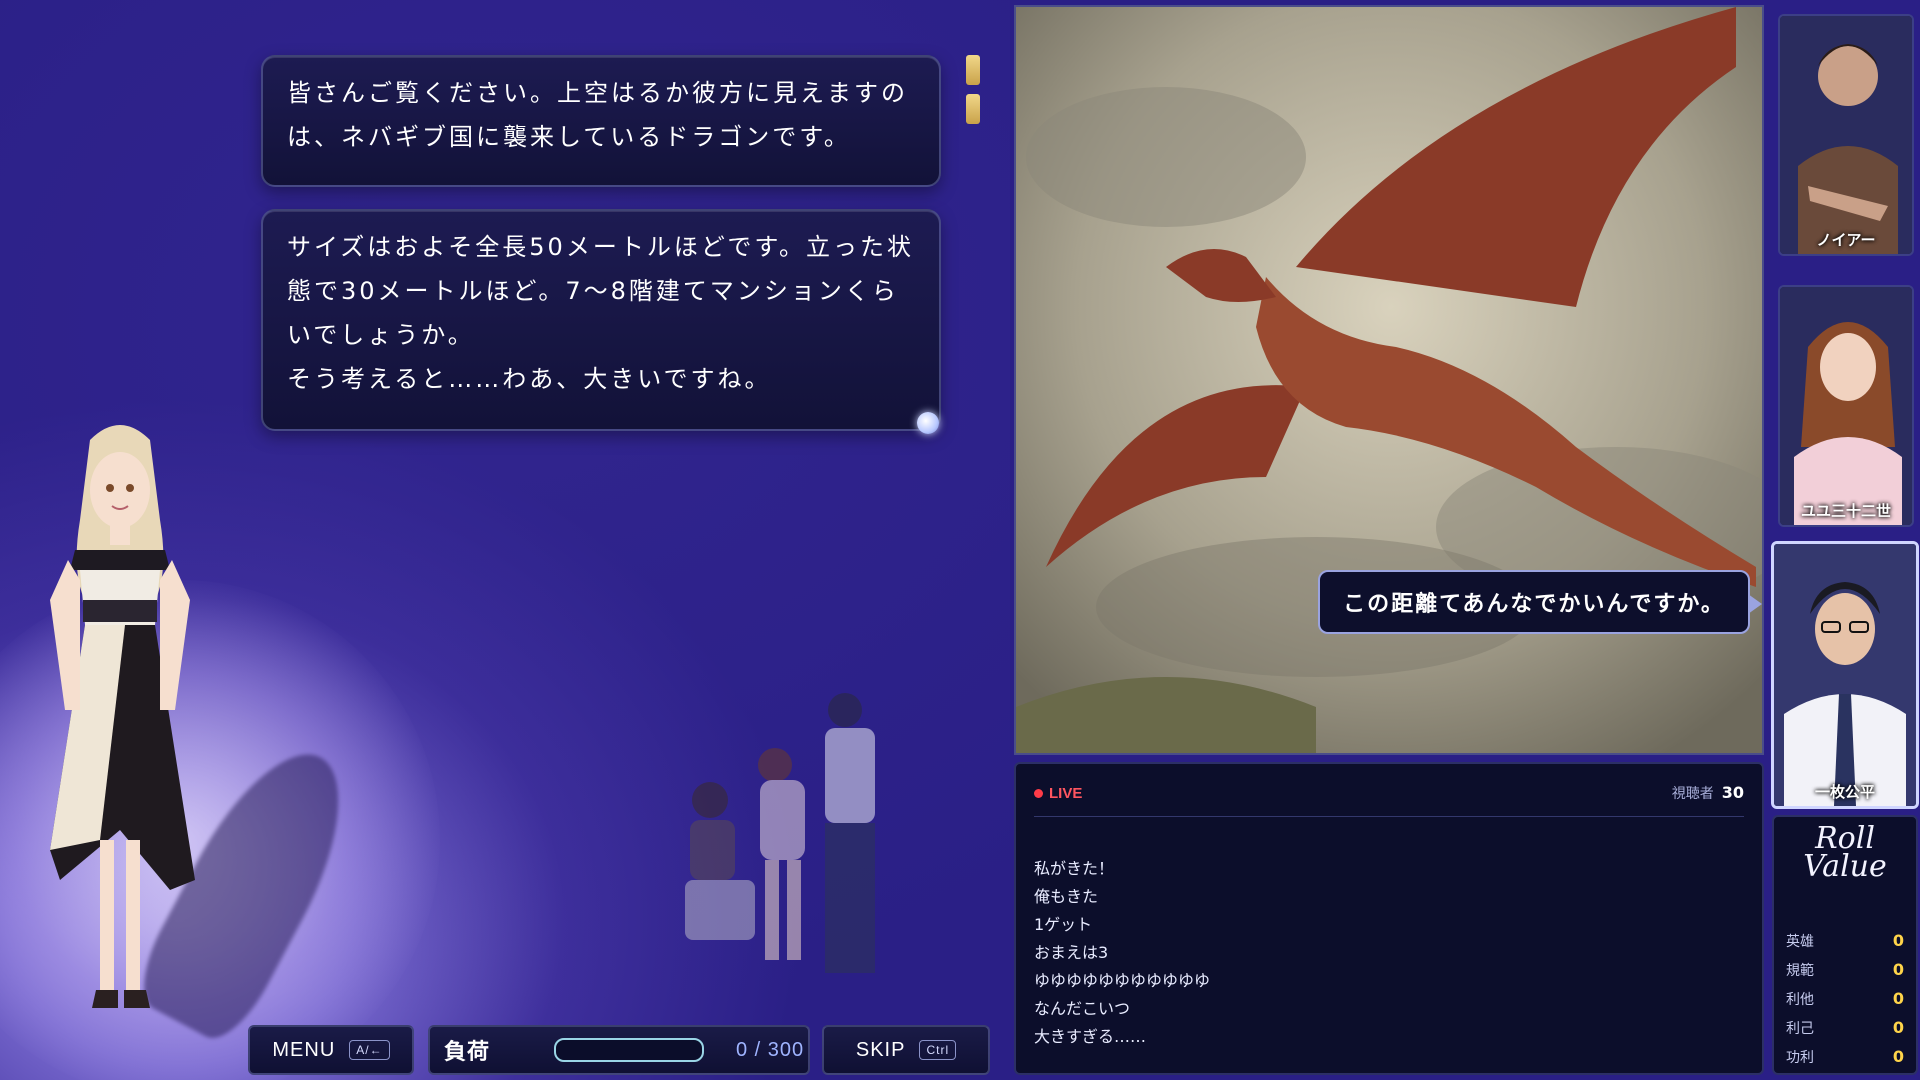 The width and height of the screenshot is (1920, 1080). What do you see at coordinates (1845, 1057) in the screenshot?
I see `value-row-utility: 功利 0` at bounding box center [1845, 1057].